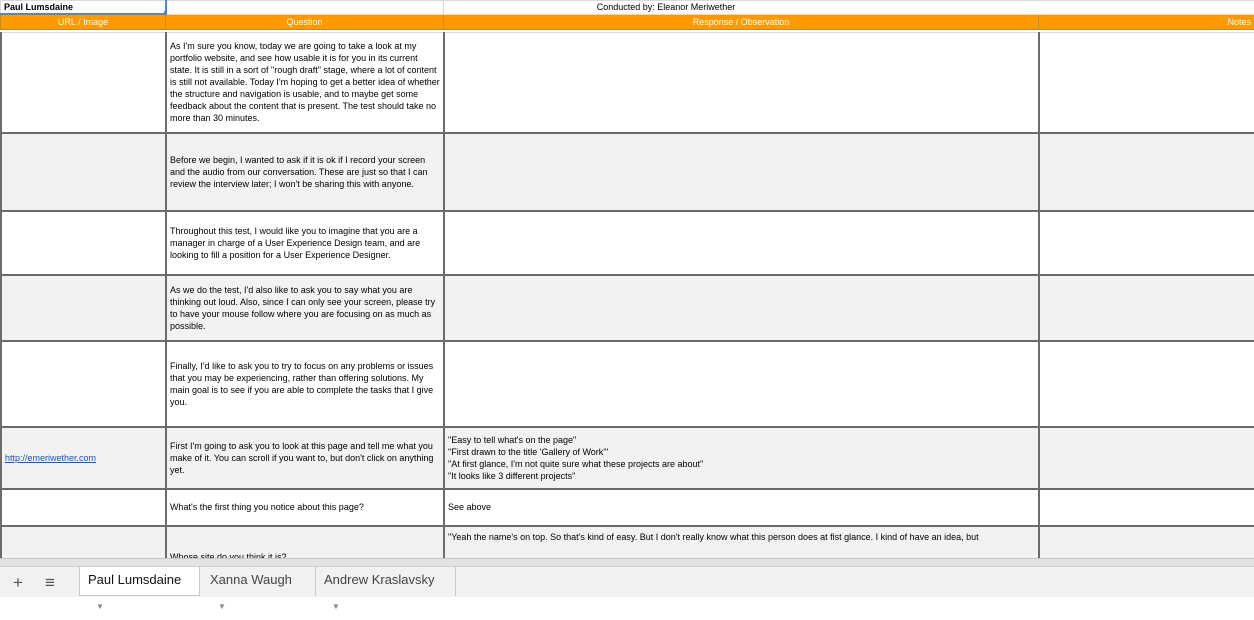 This screenshot has height=620, width=1254. I want to click on horizontal-scrollbar, so click(627, 563).